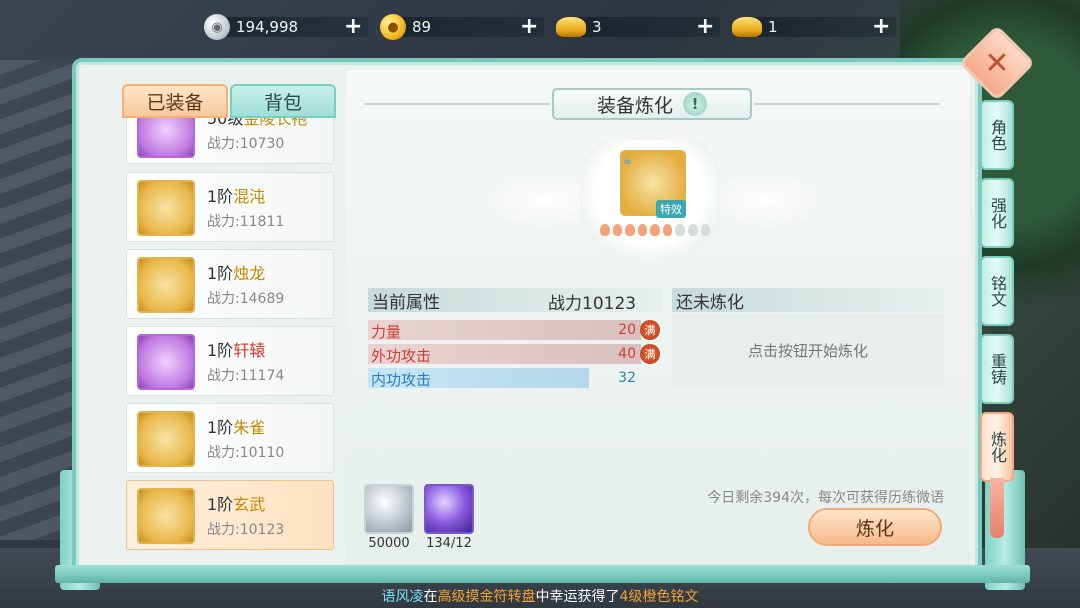 The height and width of the screenshot is (608, 1080). Describe the element at coordinates (406, 302) in the screenshot. I see `current-attr-label: 当前属性` at that location.